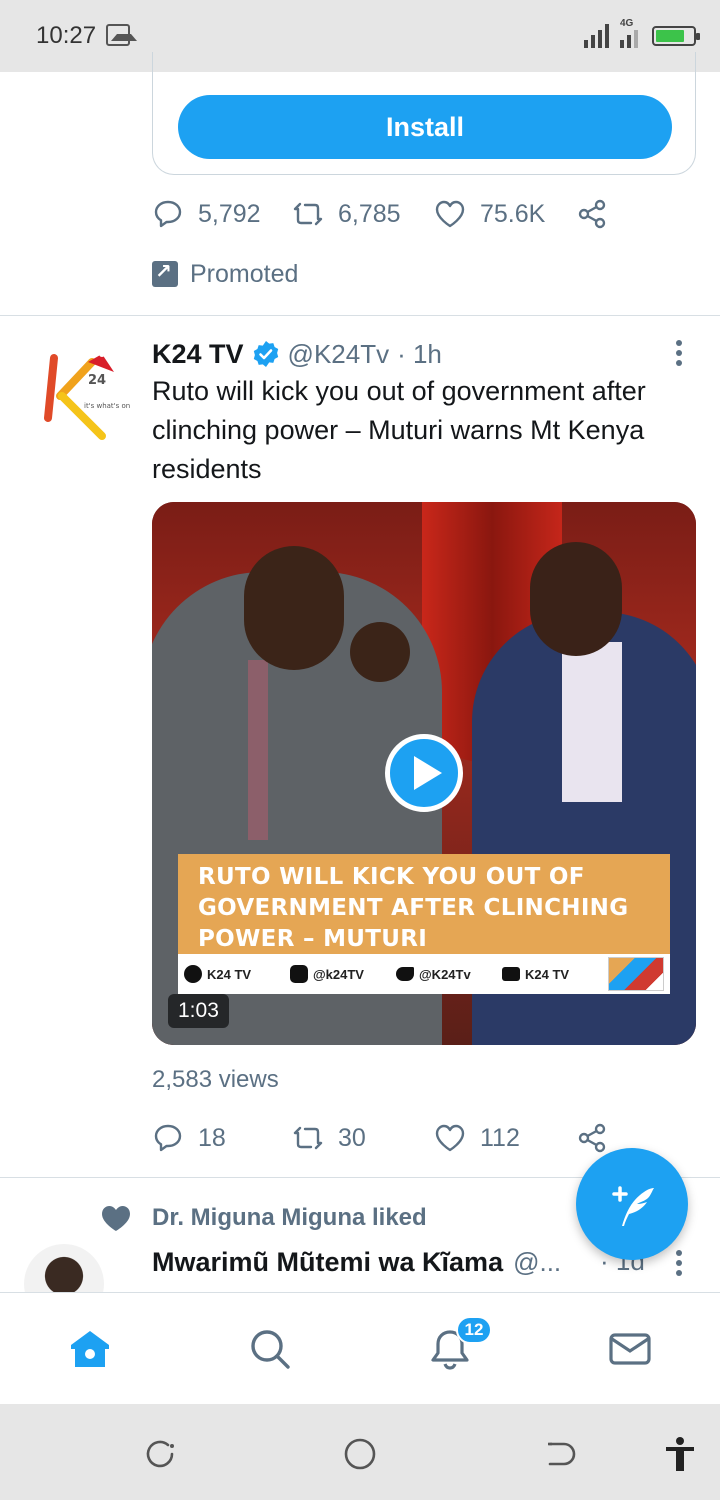 The width and height of the screenshot is (720, 1500). I want to click on promoted-text: Promoted, so click(244, 273).